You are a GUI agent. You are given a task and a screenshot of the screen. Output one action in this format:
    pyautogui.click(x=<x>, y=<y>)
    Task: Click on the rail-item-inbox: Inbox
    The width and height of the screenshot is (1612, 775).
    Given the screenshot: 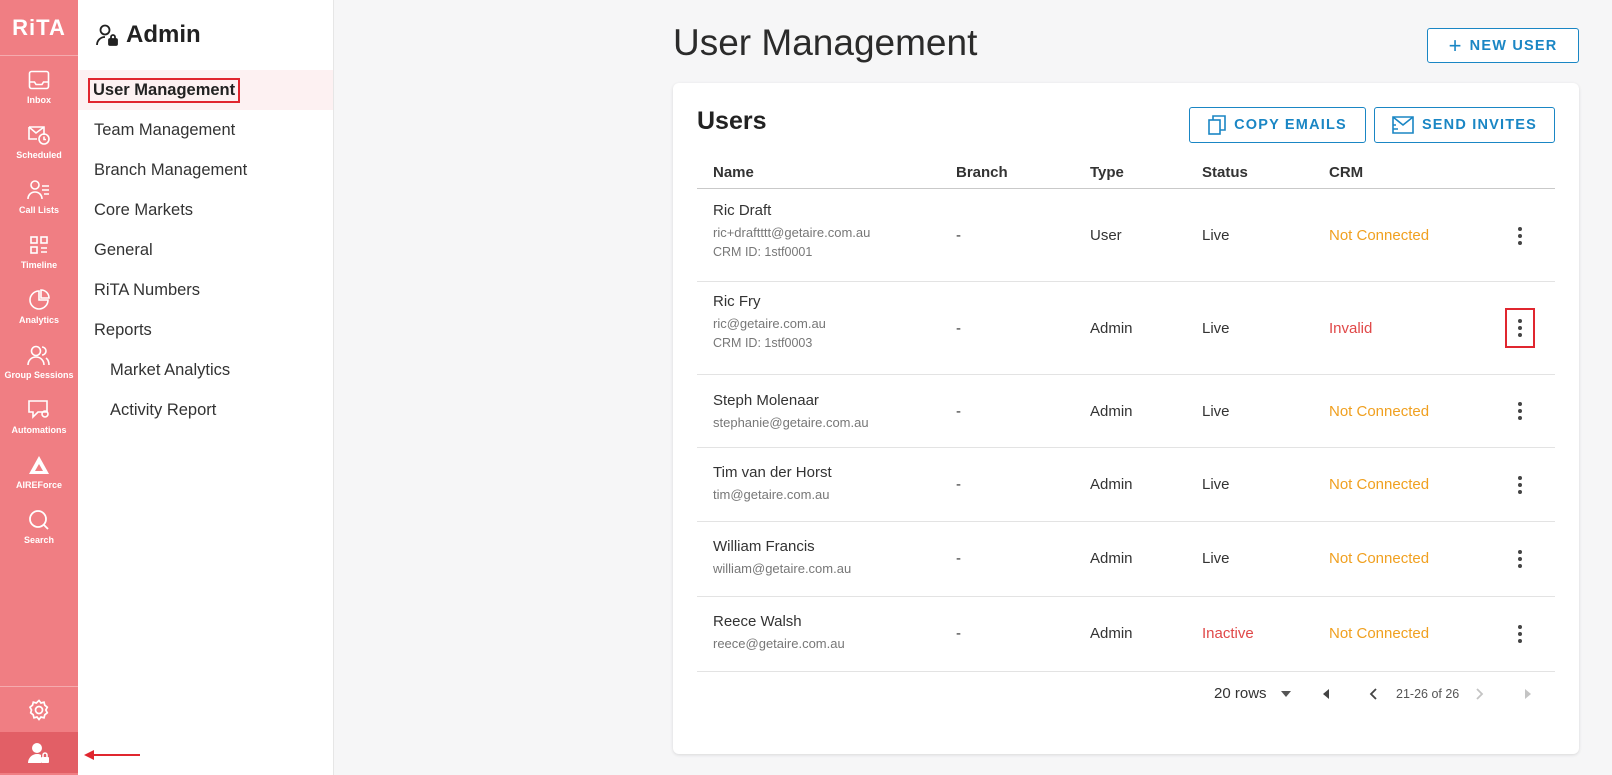 What is the action you would take?
    pyautogui.click(x=39, y=85)
    